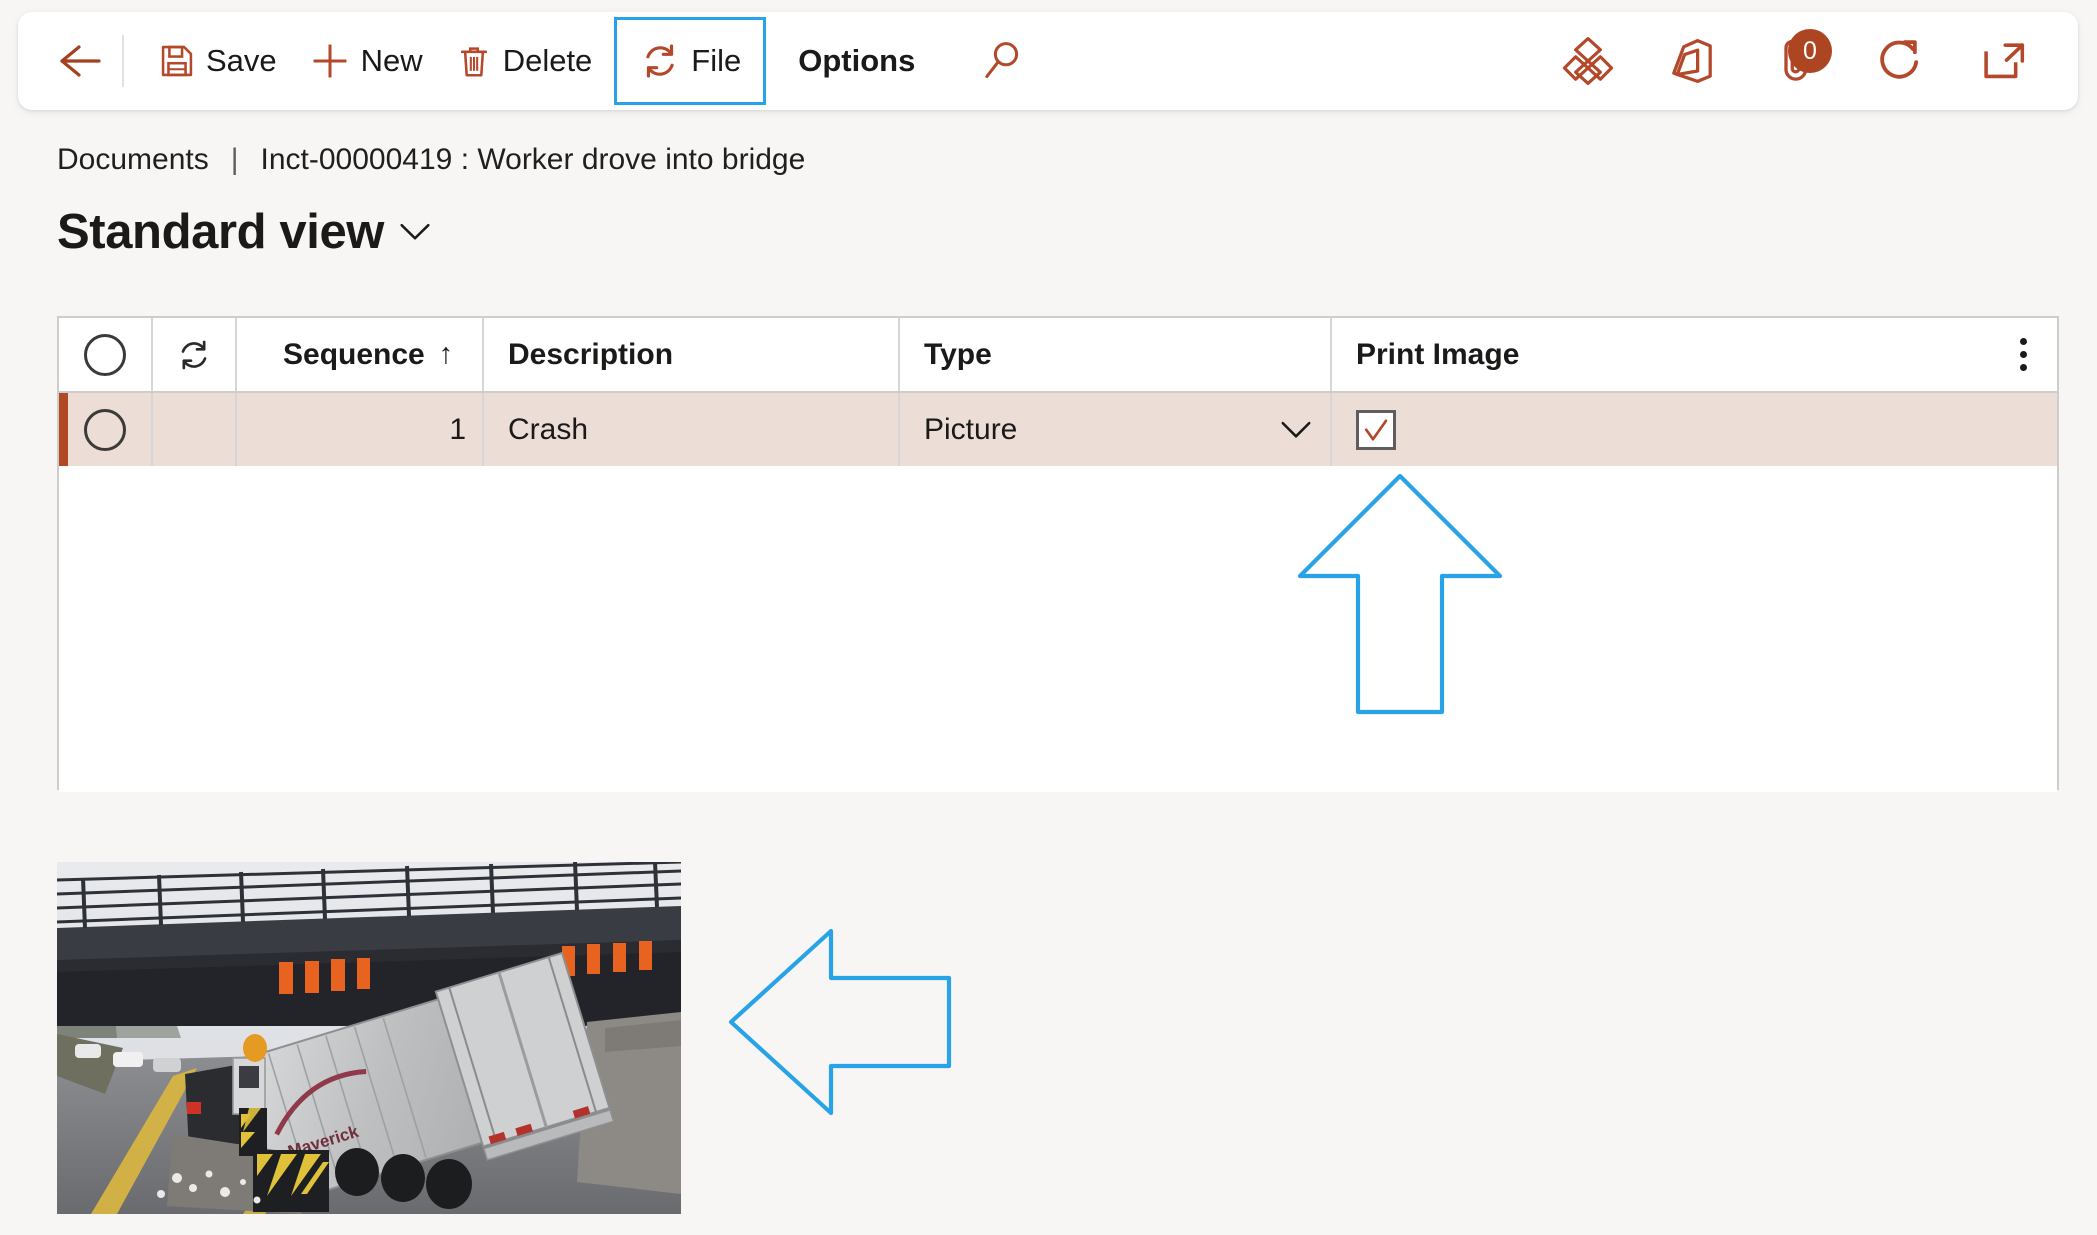 This screenshot has height=1235, width=2097. I want to click on print-image-checkbox, so click(1376, 429).